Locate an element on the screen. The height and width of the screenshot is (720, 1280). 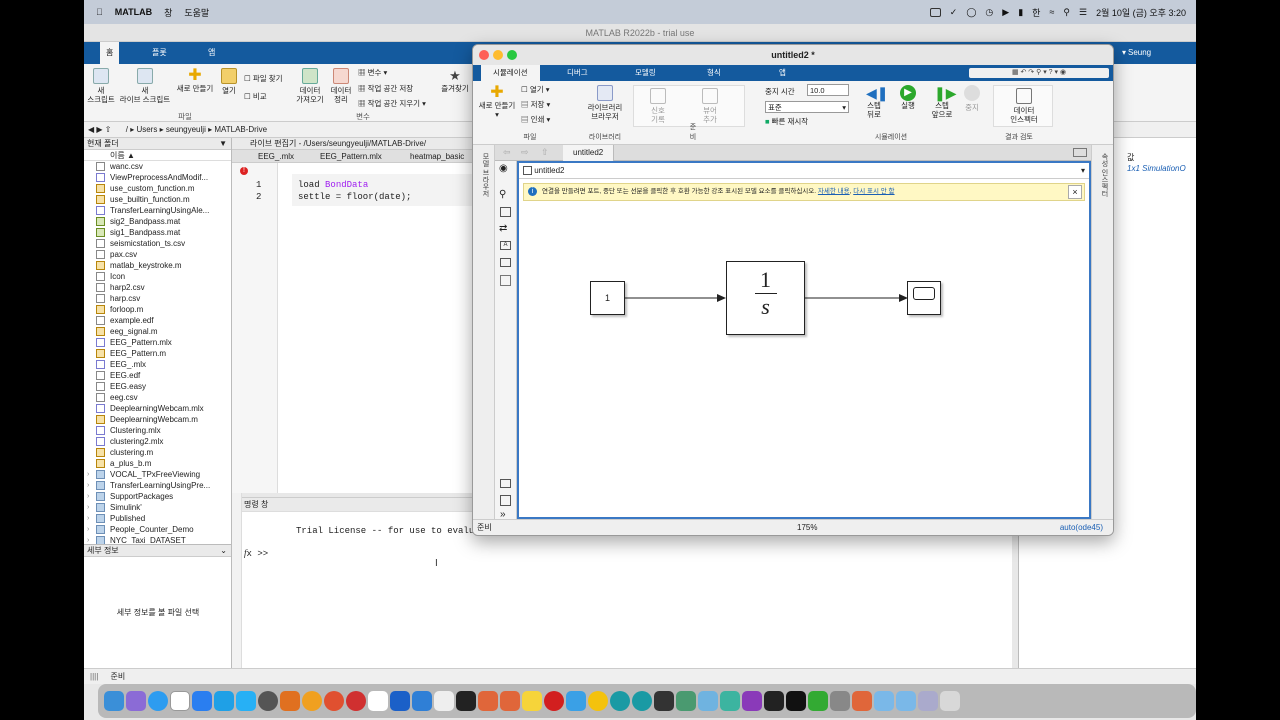
chevron-down-icon: ⌄ is located at coordinates (223, 551).